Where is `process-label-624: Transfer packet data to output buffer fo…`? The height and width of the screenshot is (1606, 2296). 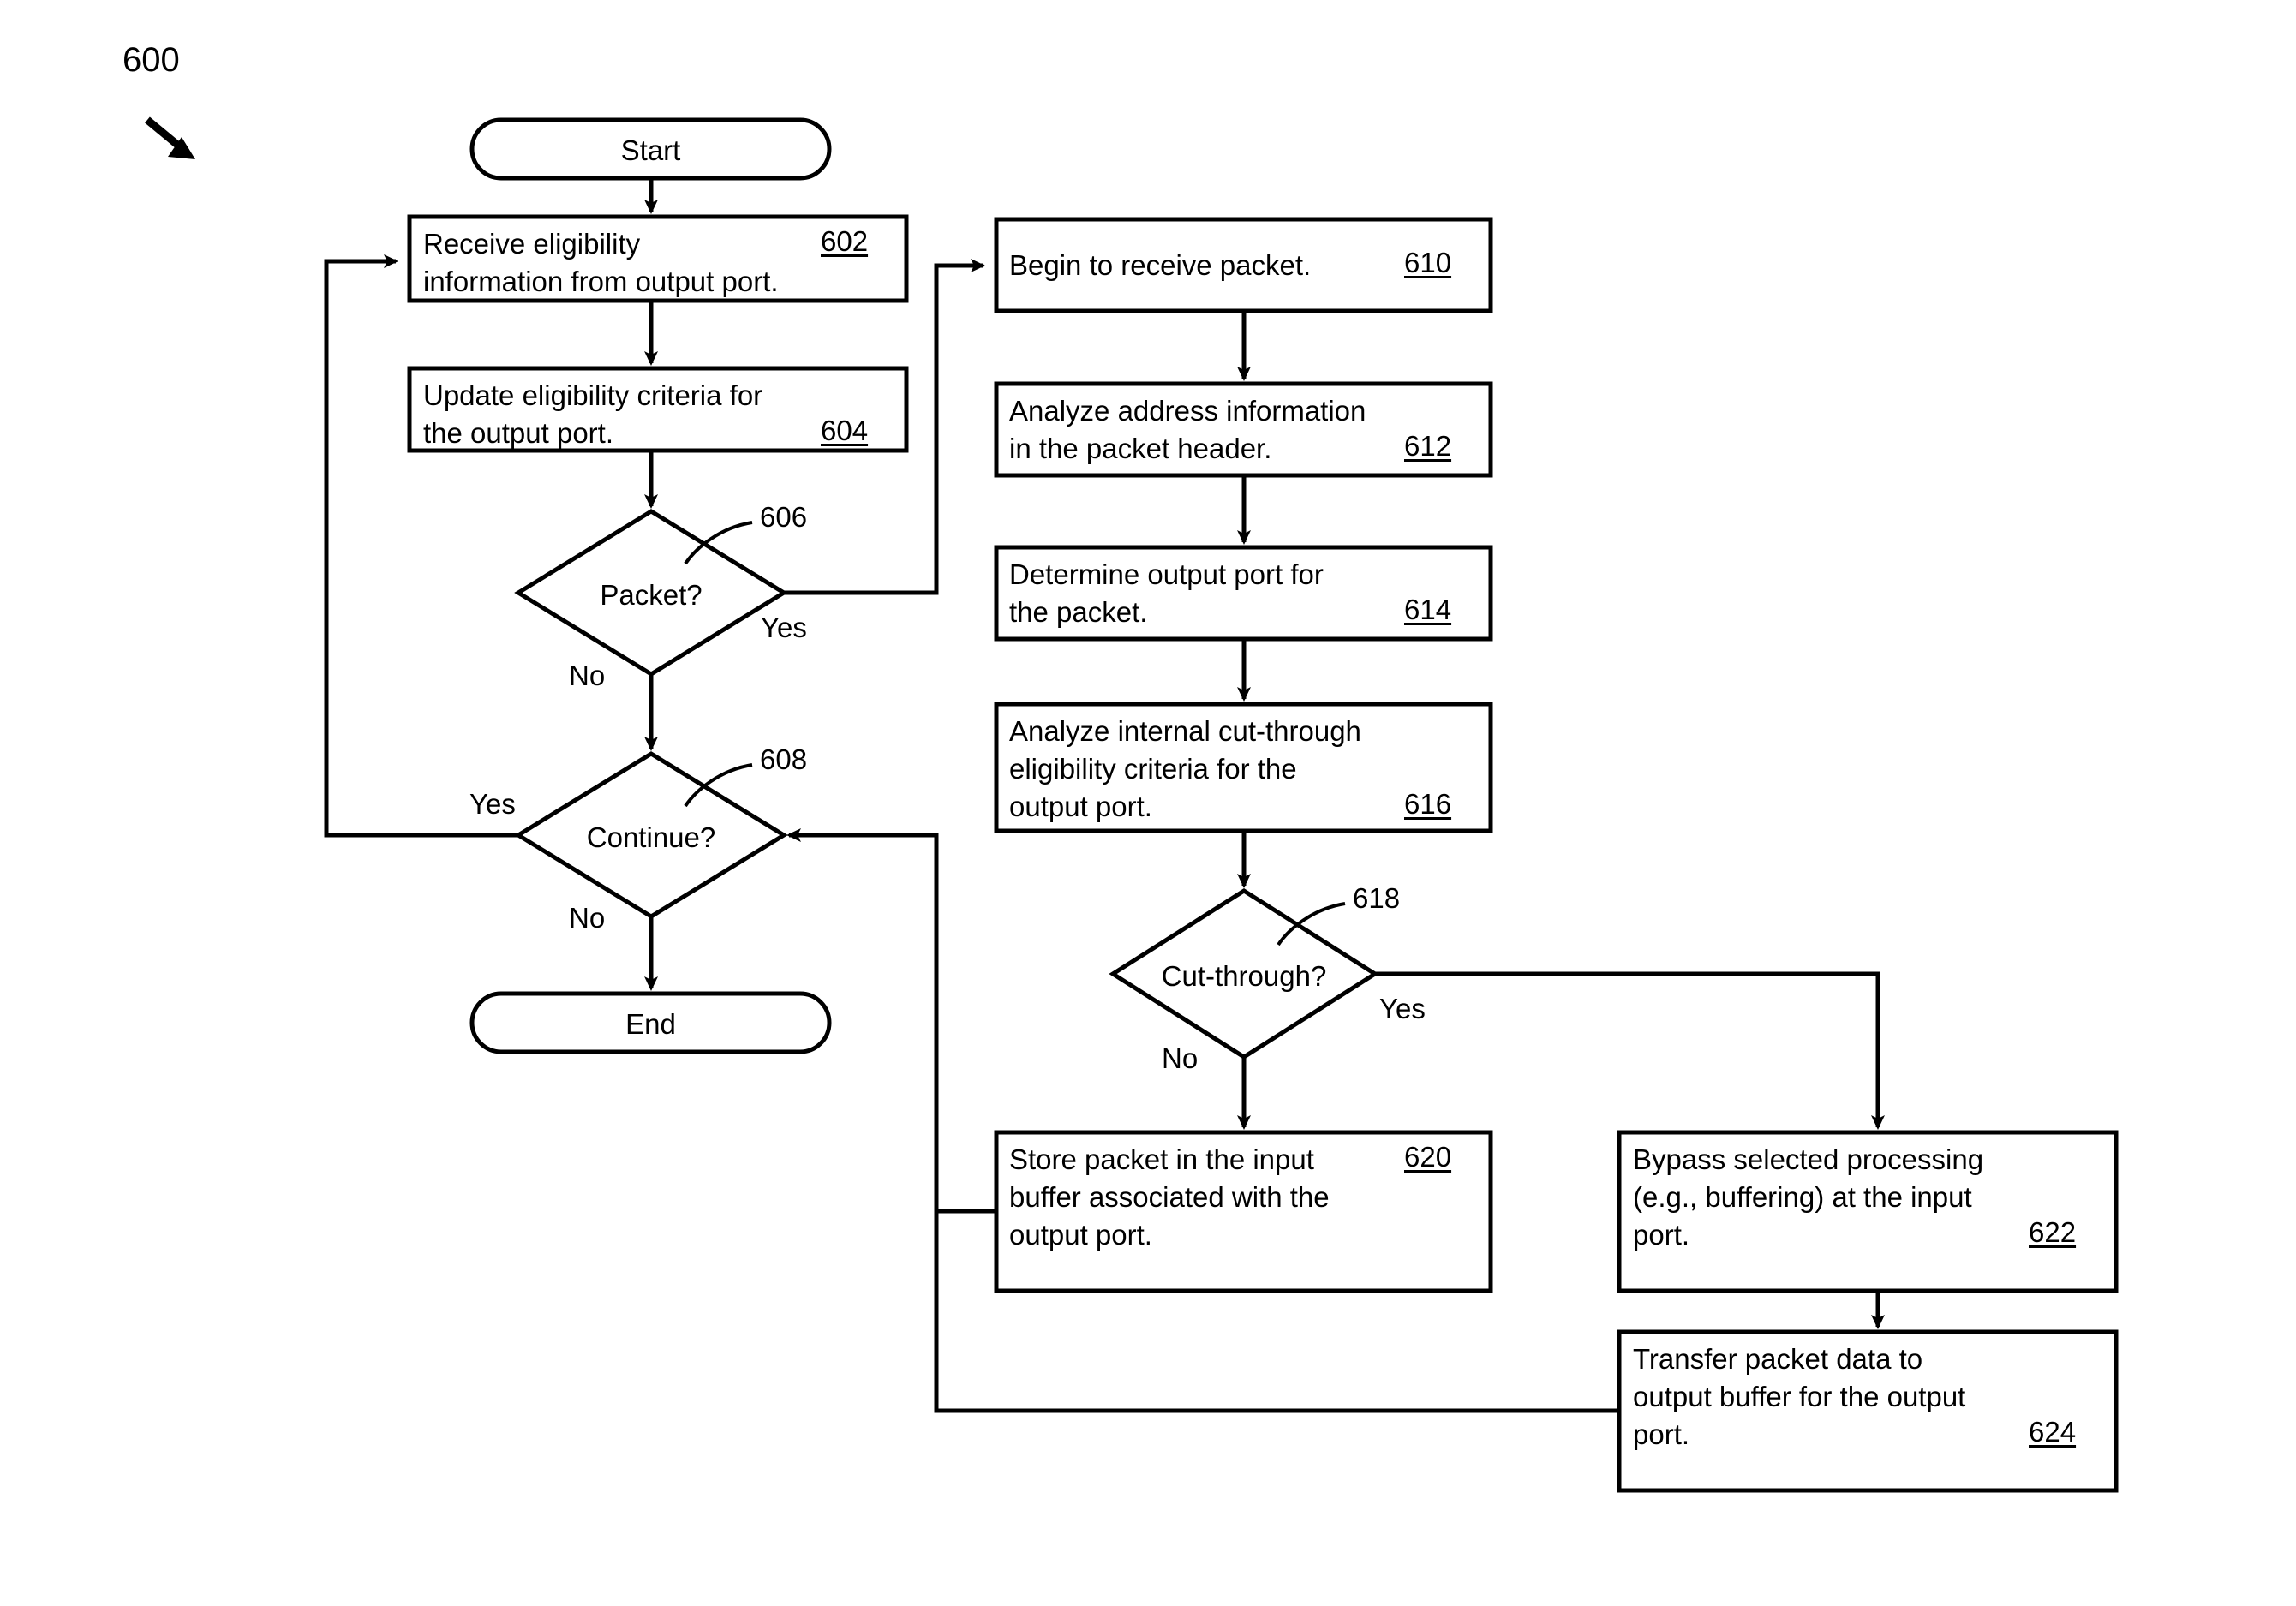 process-label-624: Transfer packet data to output buffer fo… is located at coordinates (1799, 1396).